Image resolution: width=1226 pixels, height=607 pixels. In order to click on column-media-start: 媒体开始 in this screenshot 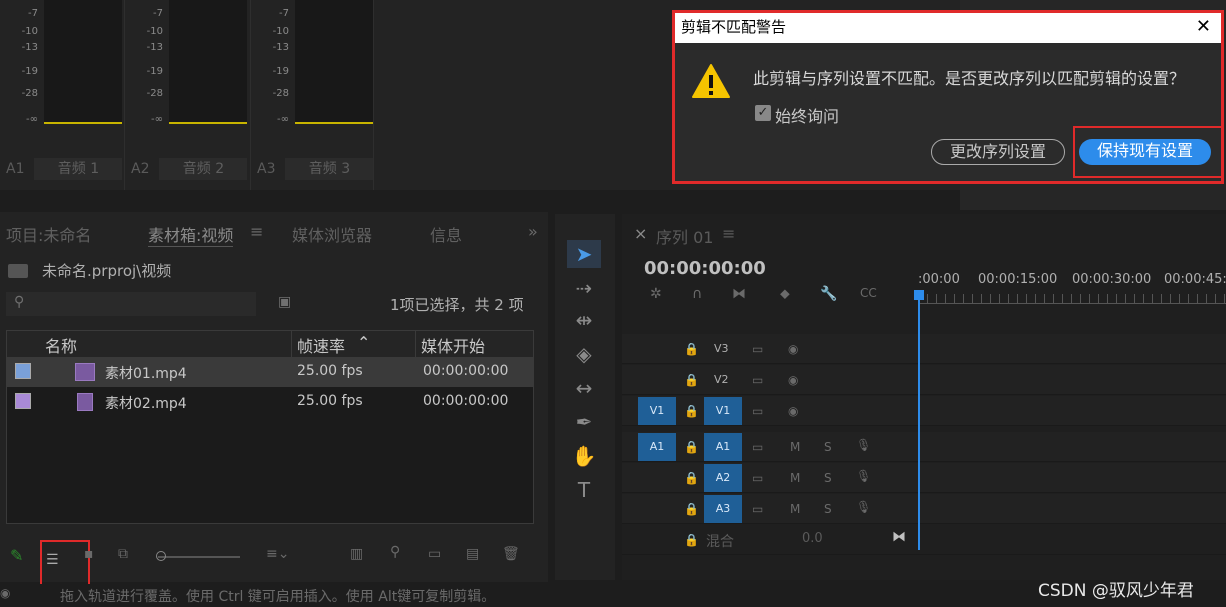, I will do `click(453, 345)`.